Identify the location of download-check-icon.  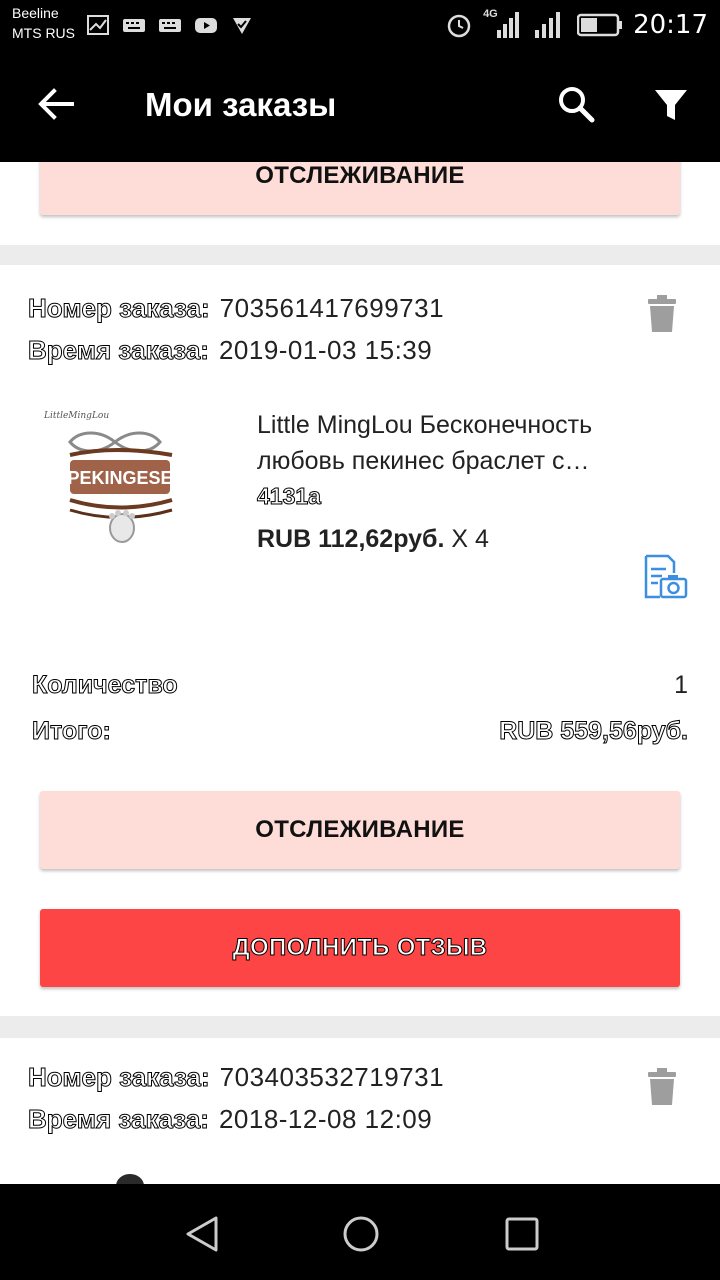
(242, 26).